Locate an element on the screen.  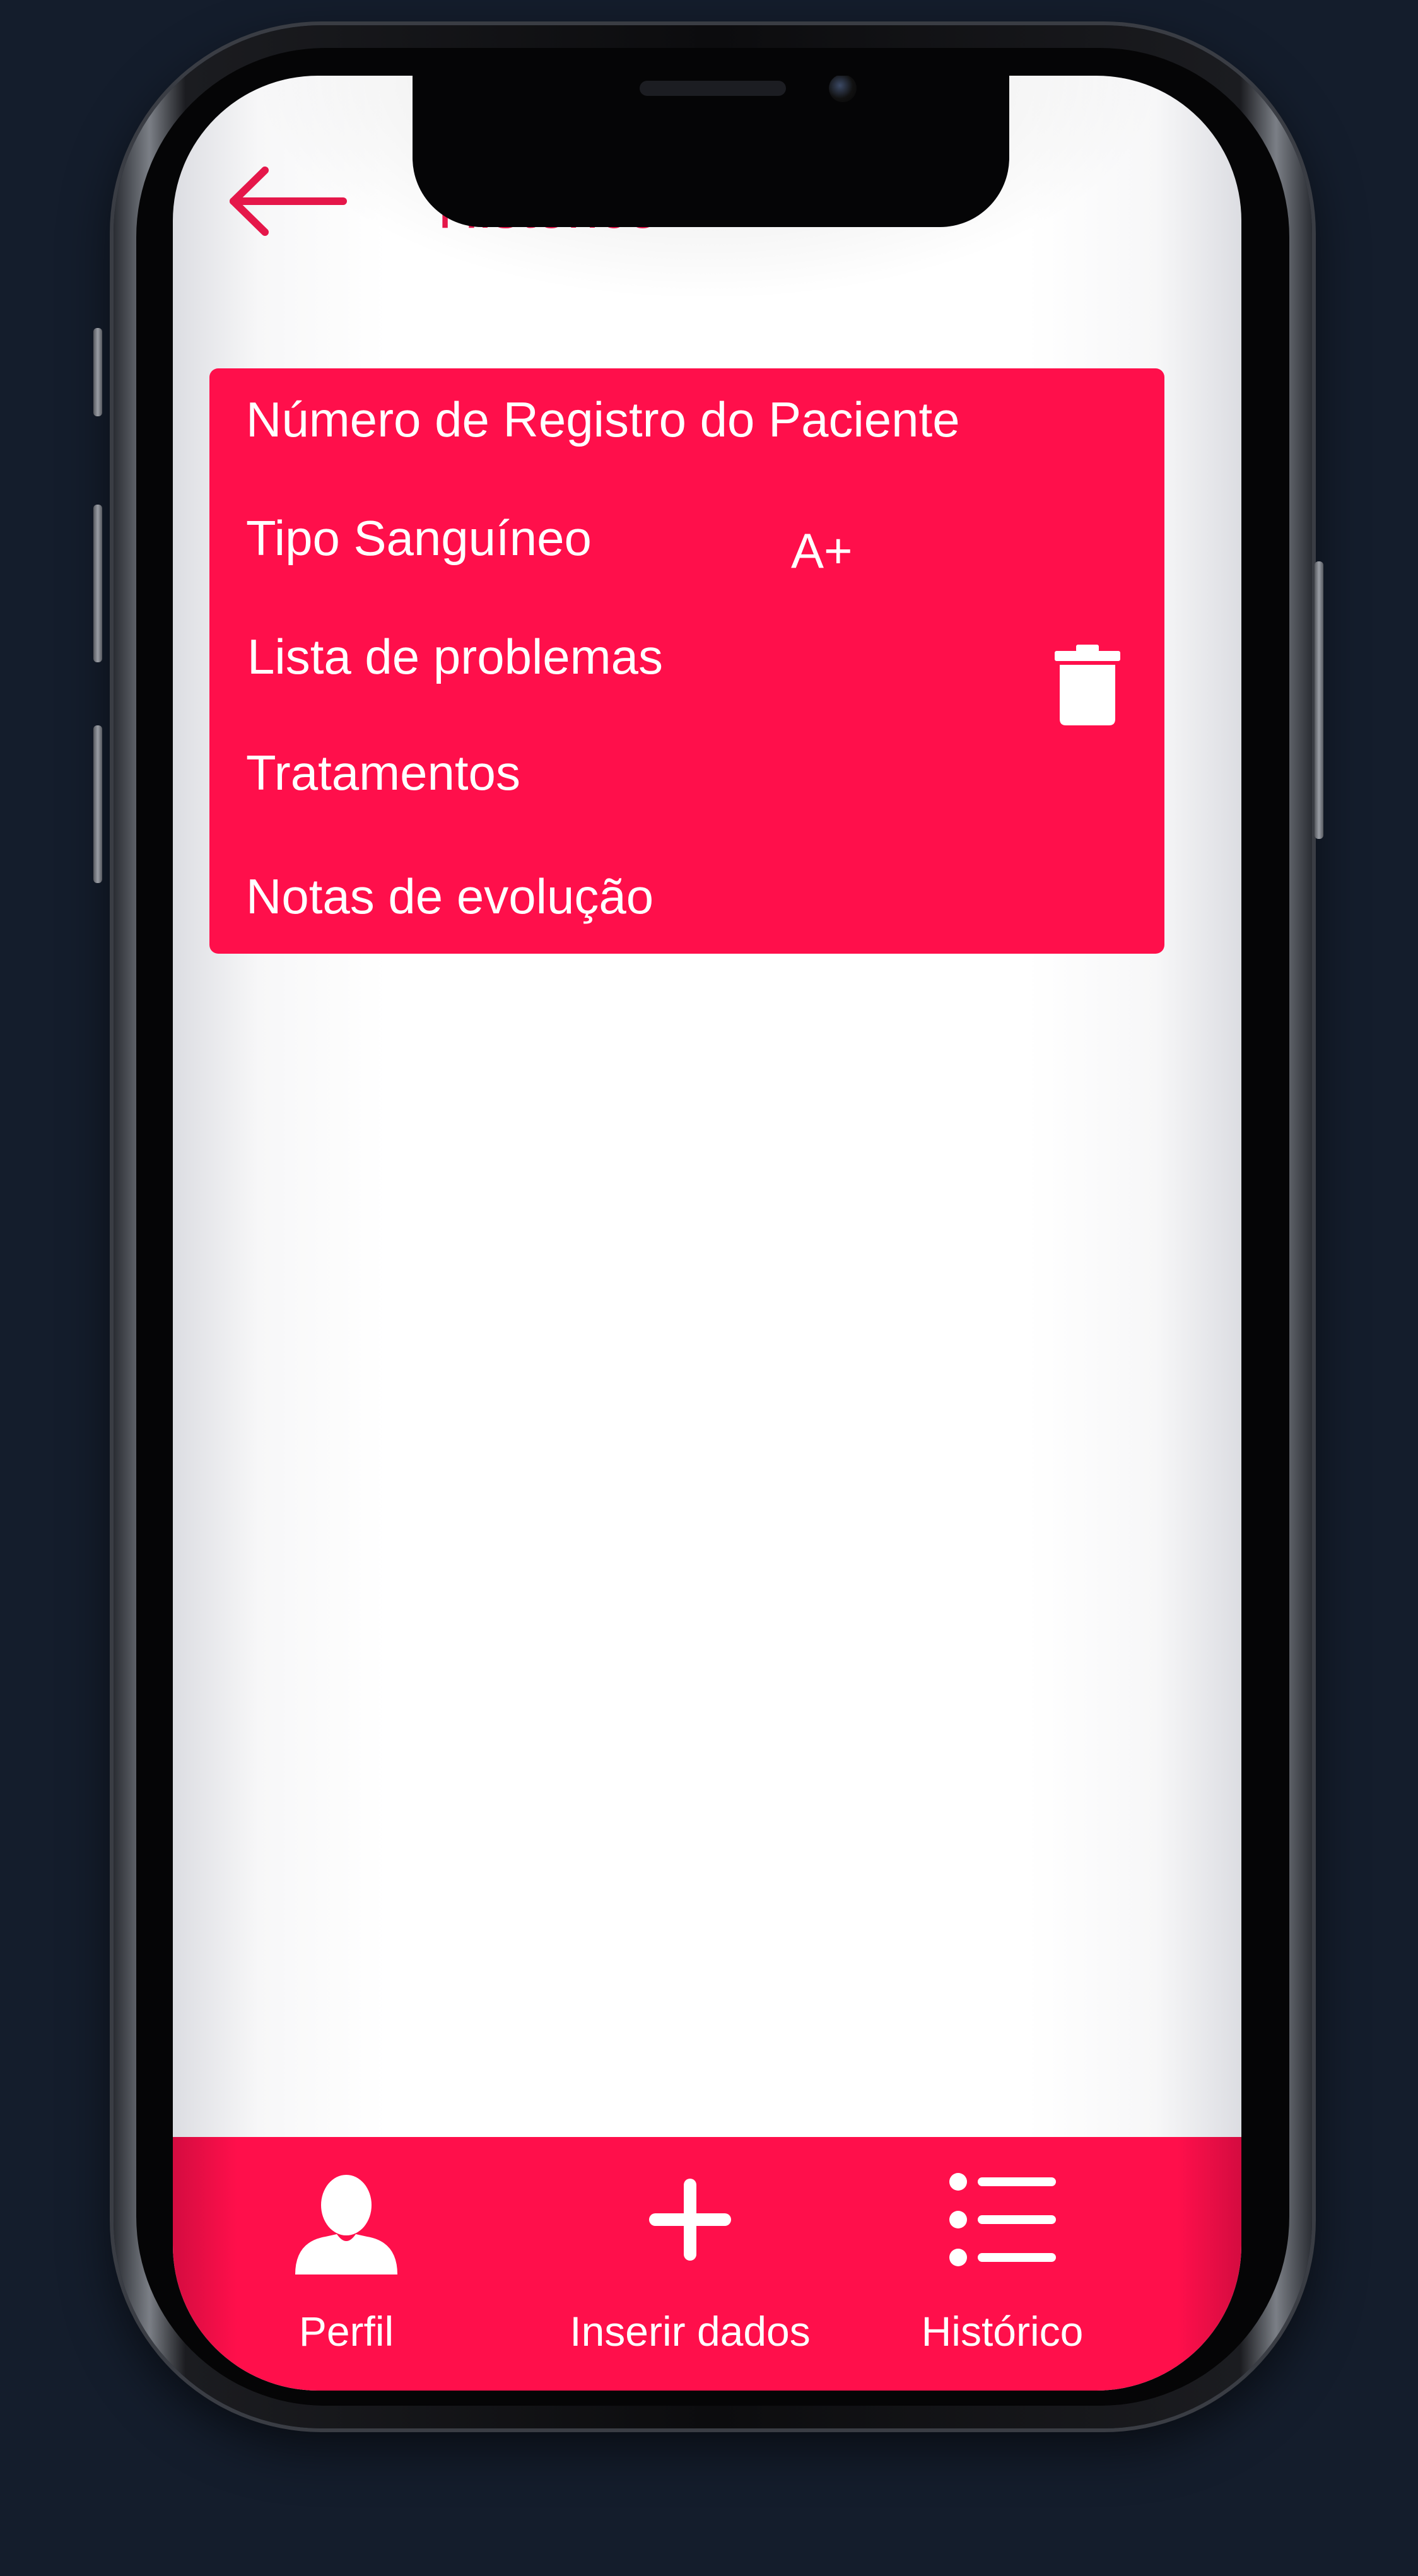
speaker-grille is located at coordinates (713, 88).